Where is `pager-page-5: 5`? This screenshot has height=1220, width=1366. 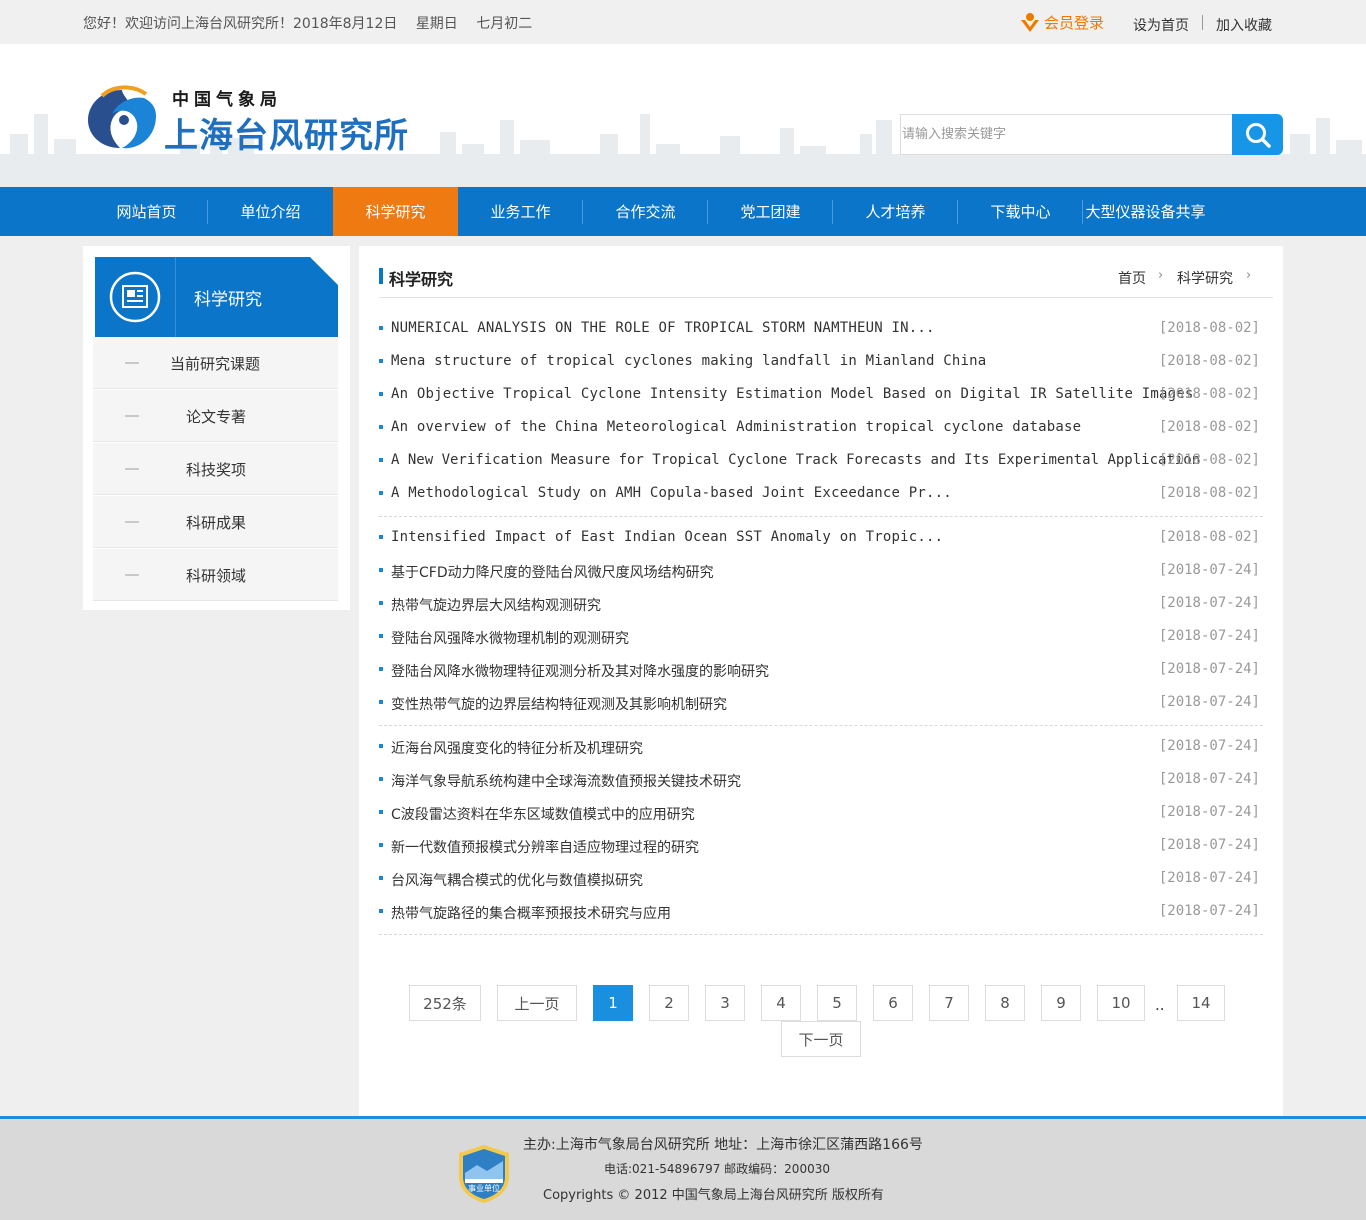
pager-page-5: 5 is located at coordinates (837, 1003).